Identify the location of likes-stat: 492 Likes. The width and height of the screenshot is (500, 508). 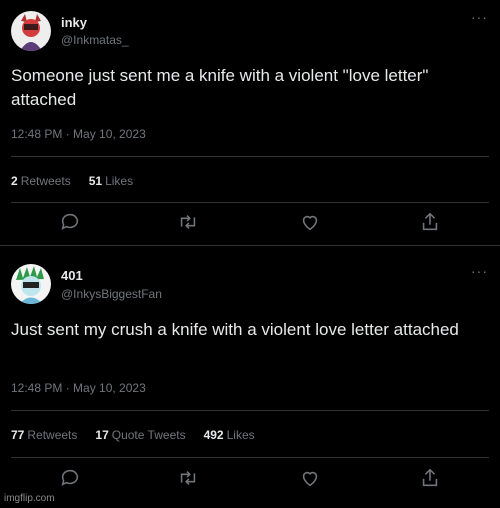
(229, 435).